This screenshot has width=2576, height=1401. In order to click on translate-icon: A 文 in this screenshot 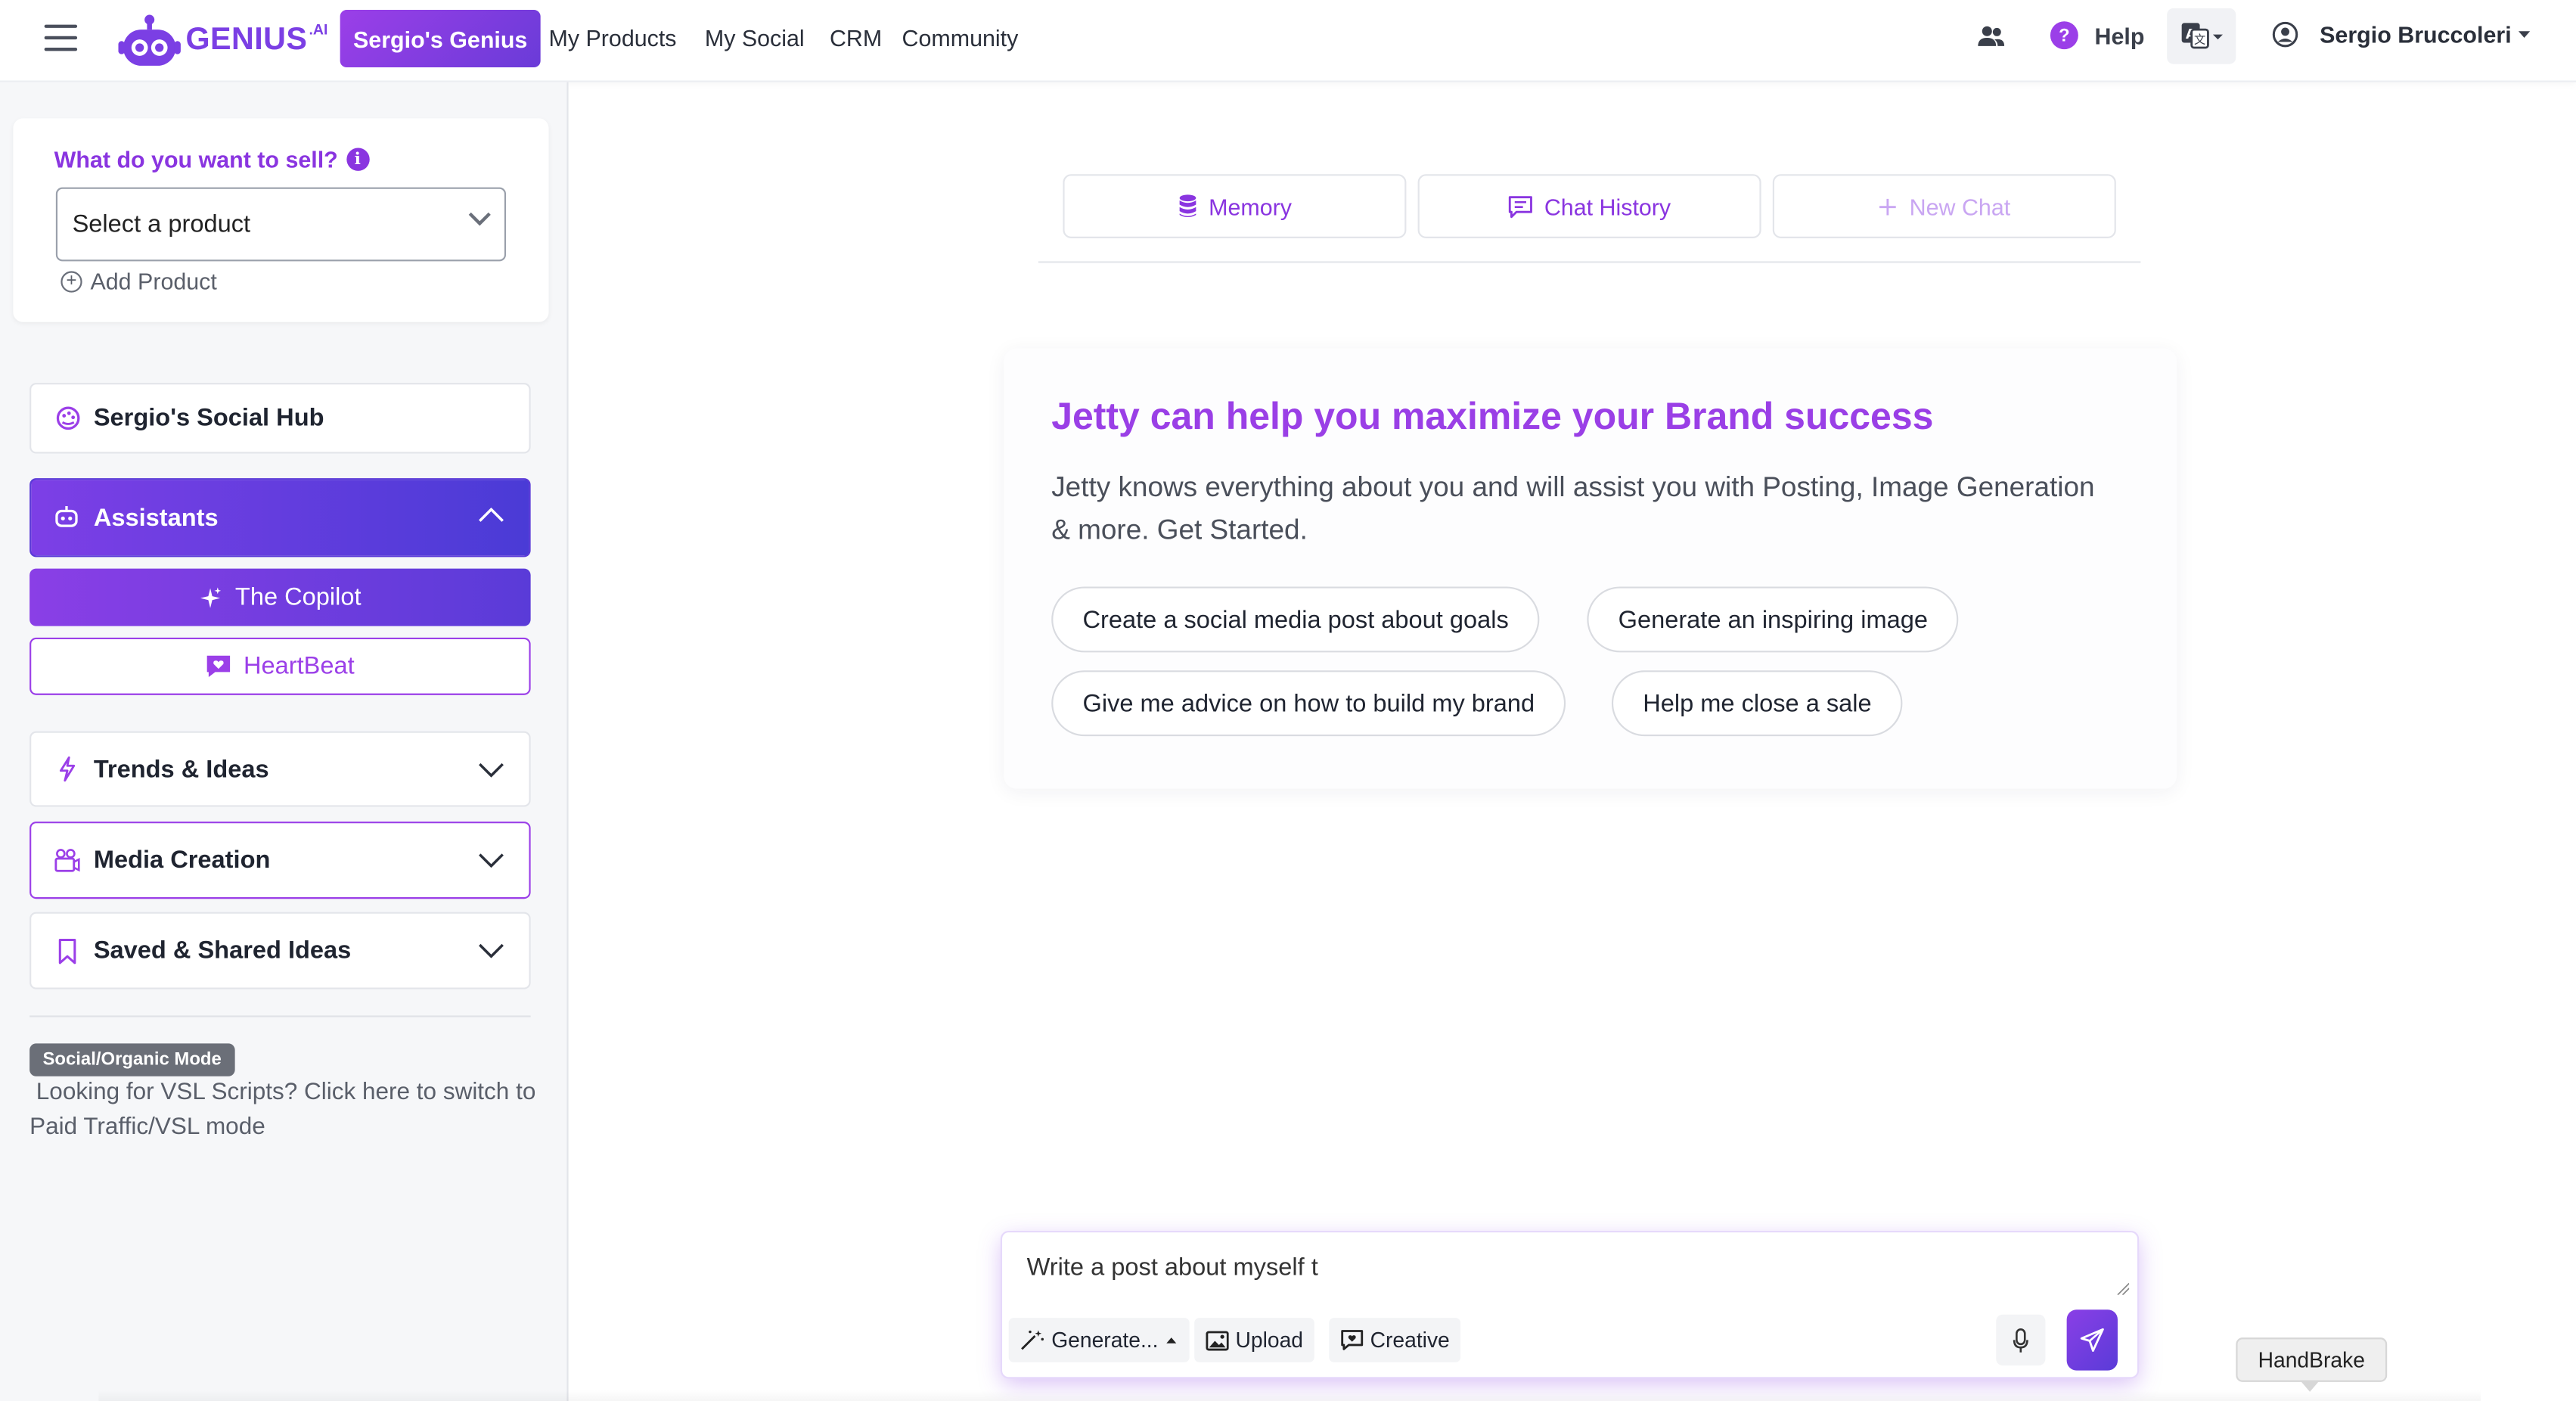, I will do `click(2202, 36)`.